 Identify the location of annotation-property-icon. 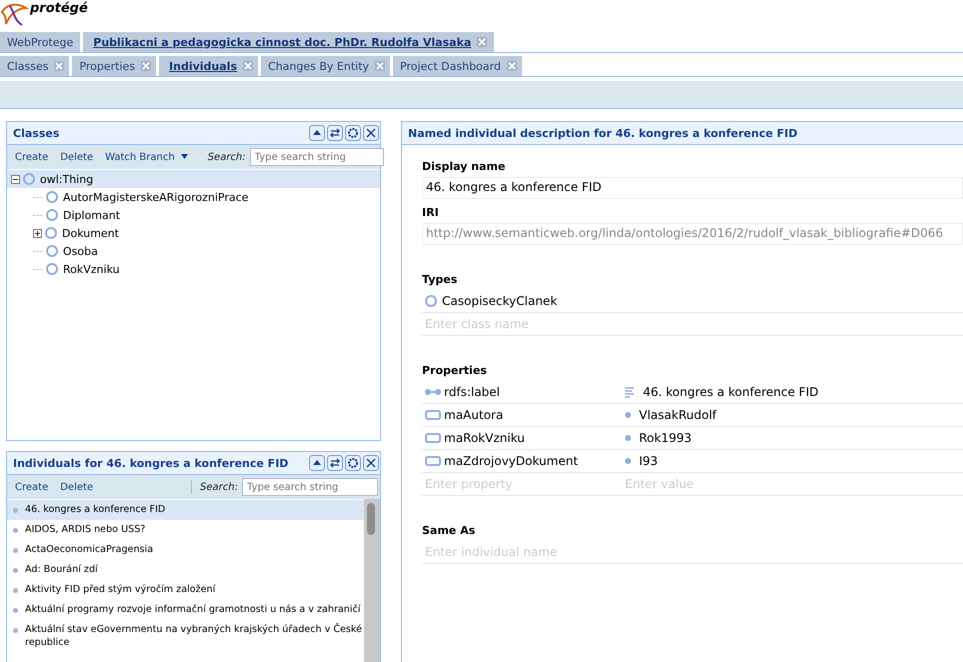
(433, 392).